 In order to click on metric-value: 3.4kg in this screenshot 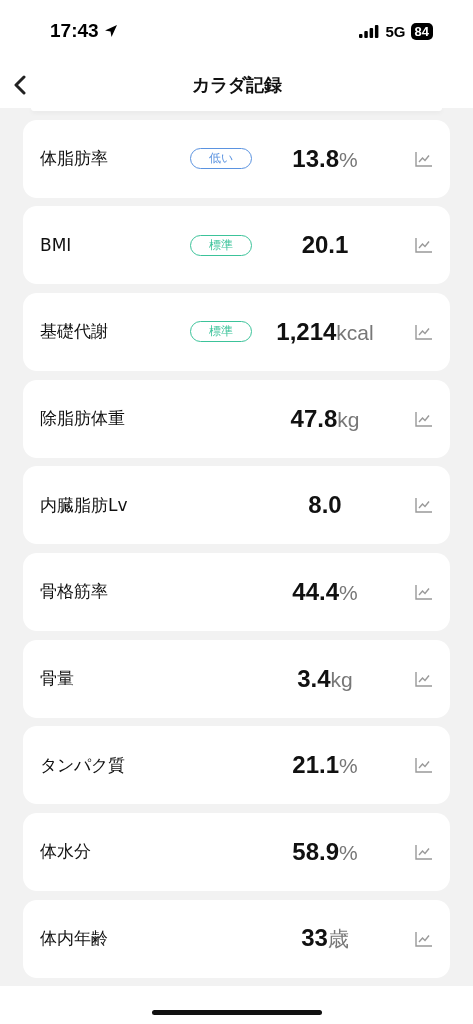, I will do `click(325, 678)`.